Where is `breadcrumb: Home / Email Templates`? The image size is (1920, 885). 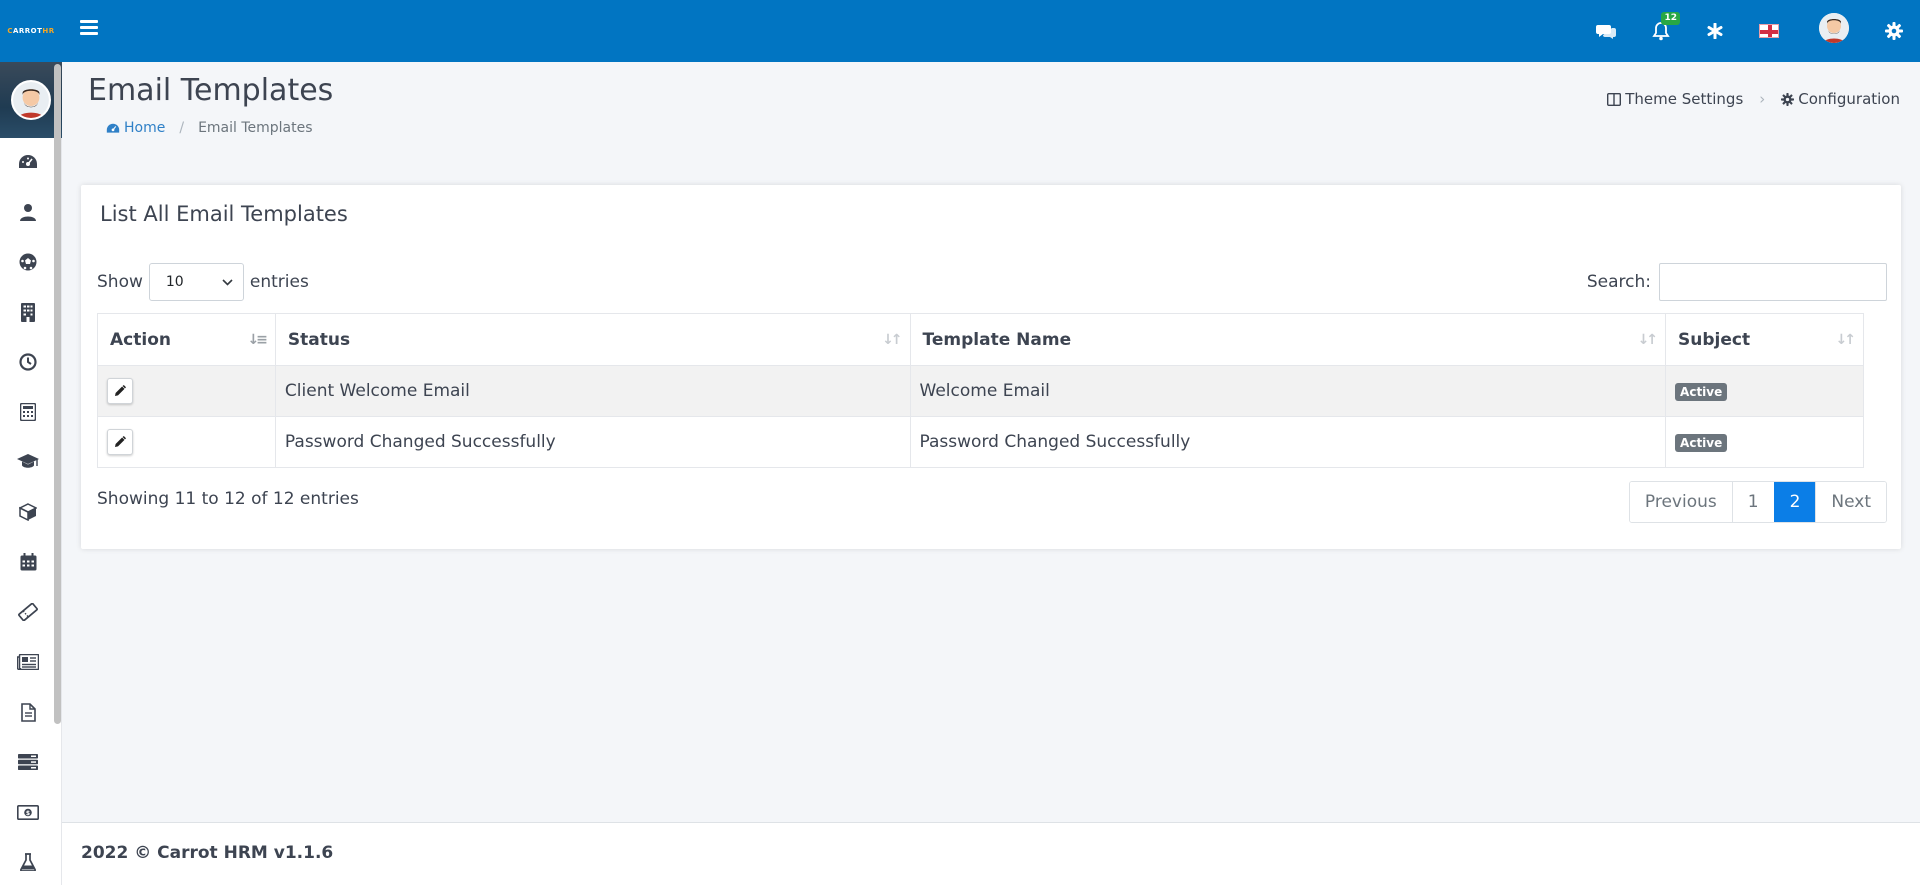
breadcrumb: Home / Email Templates is located at coordinates (209, 128).